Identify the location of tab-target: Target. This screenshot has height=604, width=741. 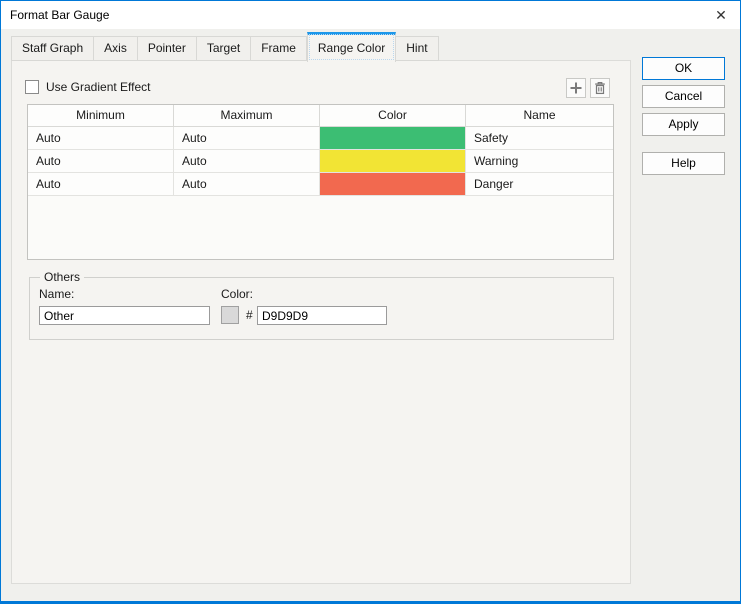
(224, 48).